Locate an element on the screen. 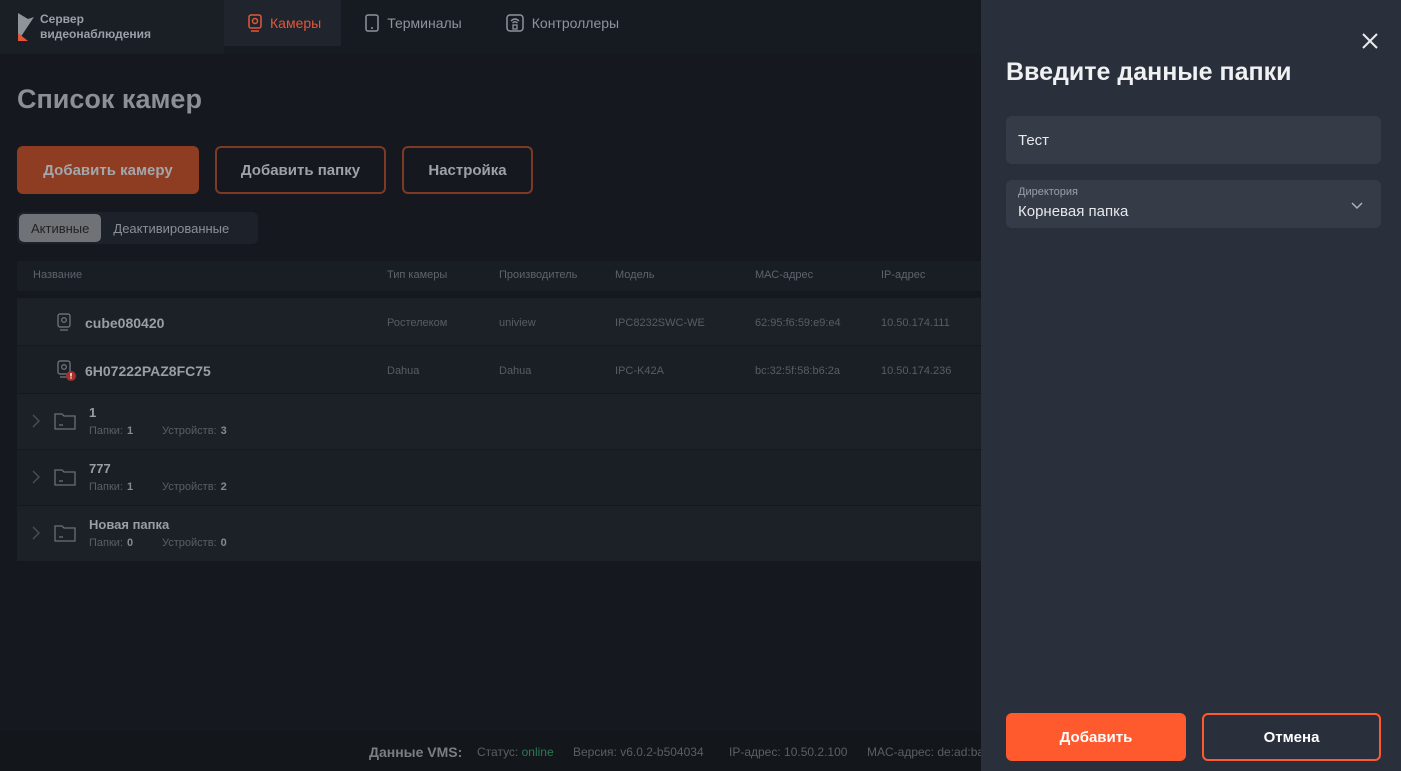 The width and height of the screenshot is (1401, 771). status-online: online is located at coordinates (537, 752).